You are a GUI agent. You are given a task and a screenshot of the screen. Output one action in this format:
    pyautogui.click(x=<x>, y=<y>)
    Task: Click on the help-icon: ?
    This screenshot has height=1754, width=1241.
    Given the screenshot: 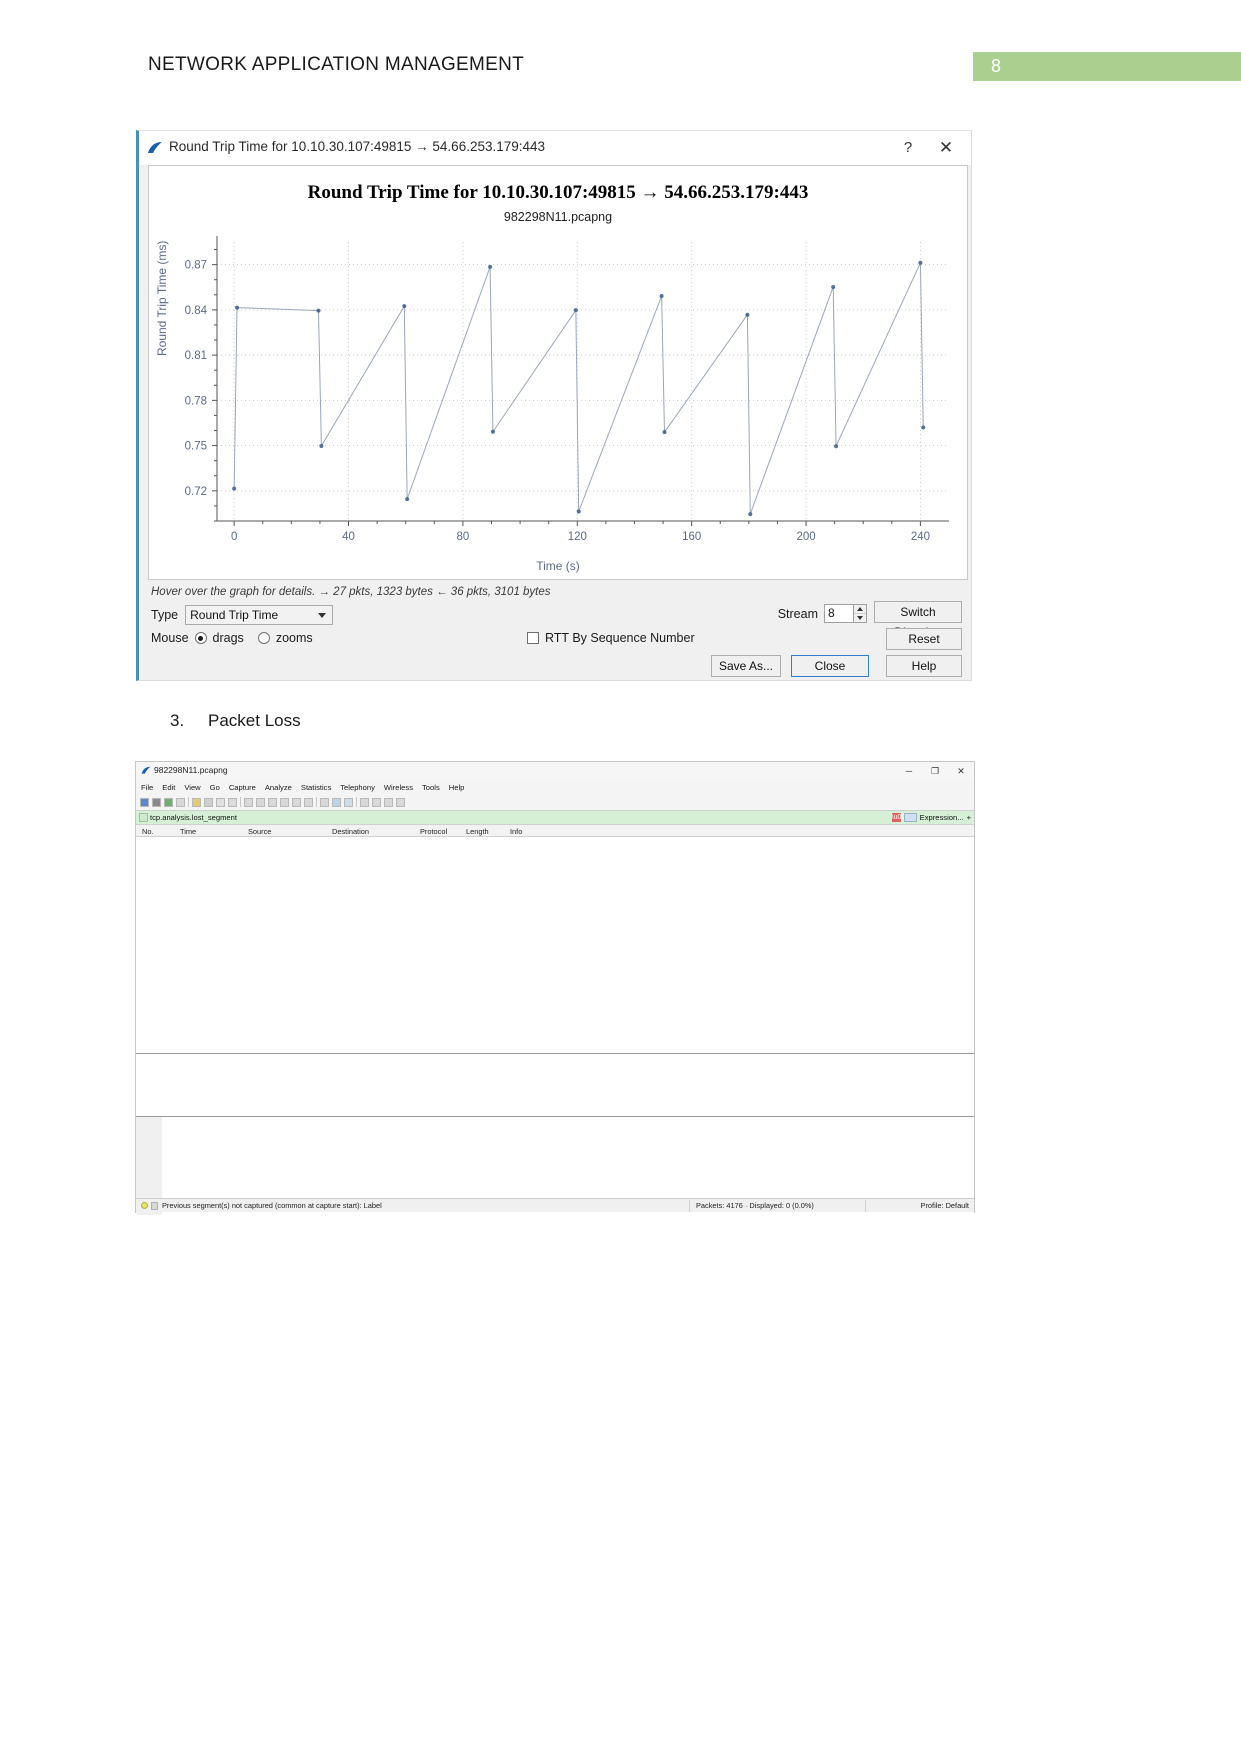 What is the action you would take?
    pyautogui.click(x=908, y=148)
    